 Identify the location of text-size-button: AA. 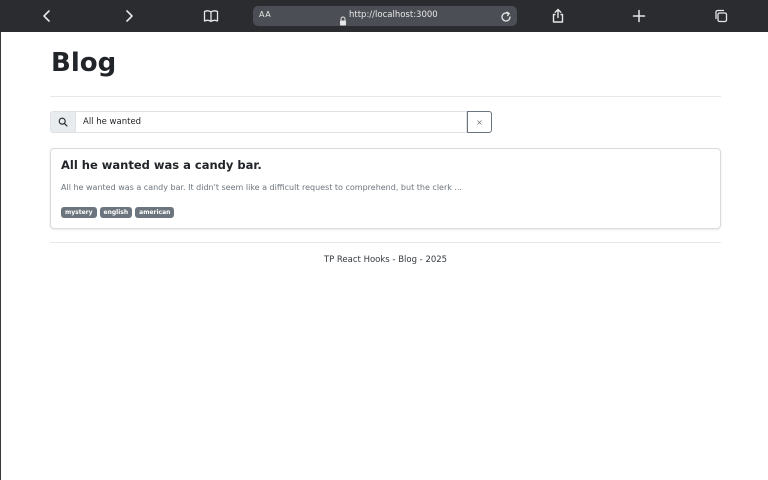
(265, 14).